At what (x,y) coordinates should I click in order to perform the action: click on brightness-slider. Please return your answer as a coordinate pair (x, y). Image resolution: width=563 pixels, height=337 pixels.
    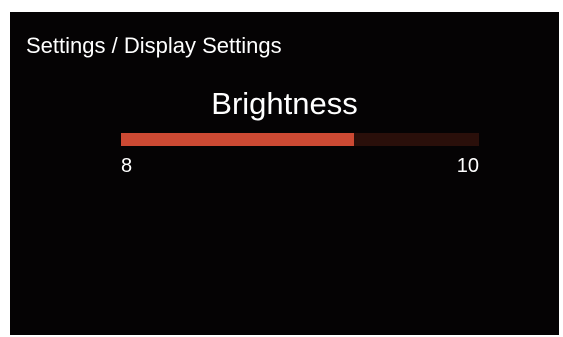
    Looking at the image, I should click on (300, 139).